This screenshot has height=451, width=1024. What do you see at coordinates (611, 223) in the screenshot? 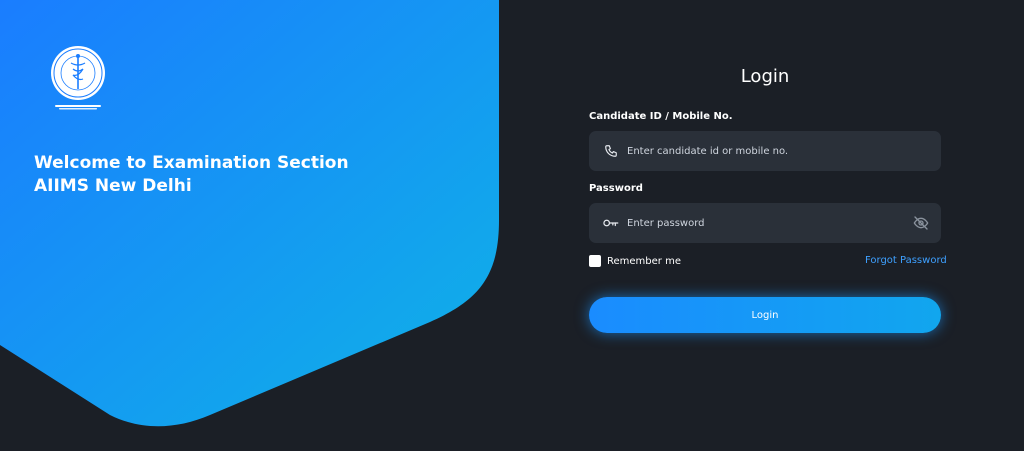
I see `key-icon` at bounding box center [611, 223].